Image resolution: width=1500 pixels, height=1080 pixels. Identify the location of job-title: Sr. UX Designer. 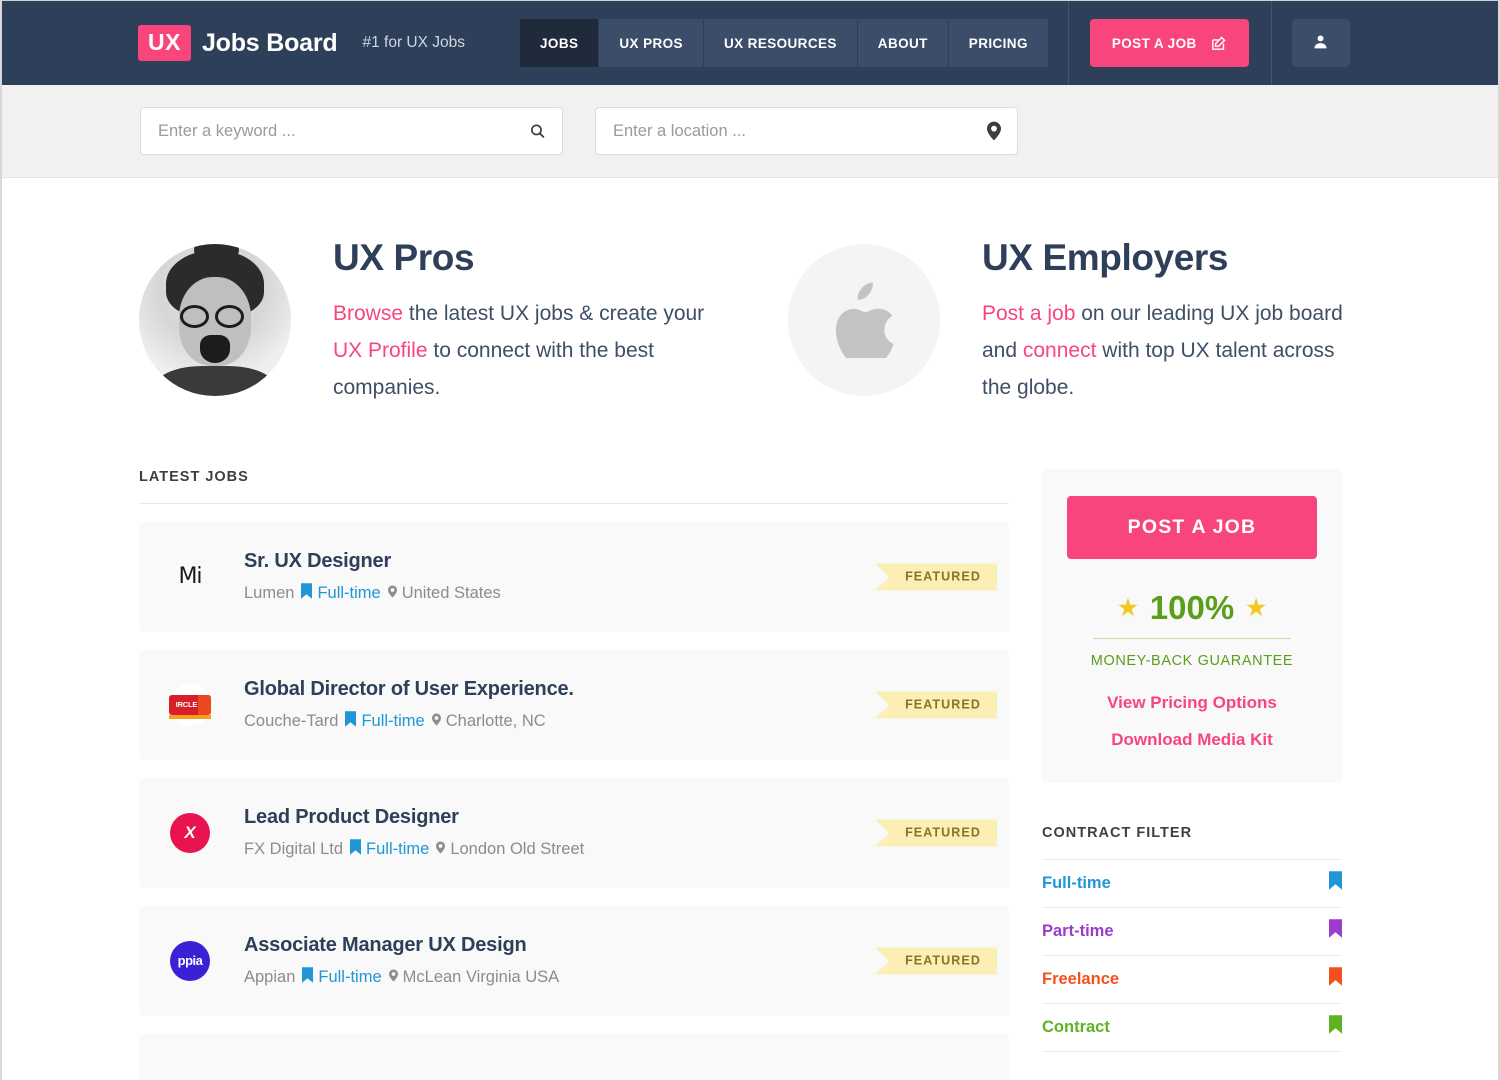
(372, 561).